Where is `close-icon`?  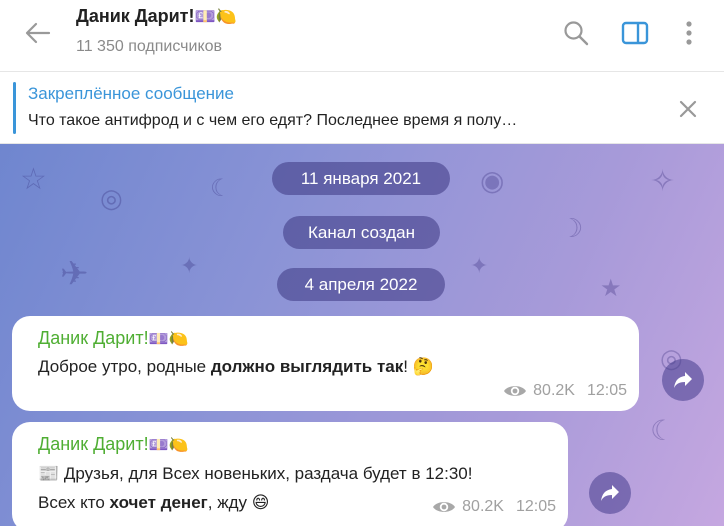
close-icon is located at coordinates (688, 109).